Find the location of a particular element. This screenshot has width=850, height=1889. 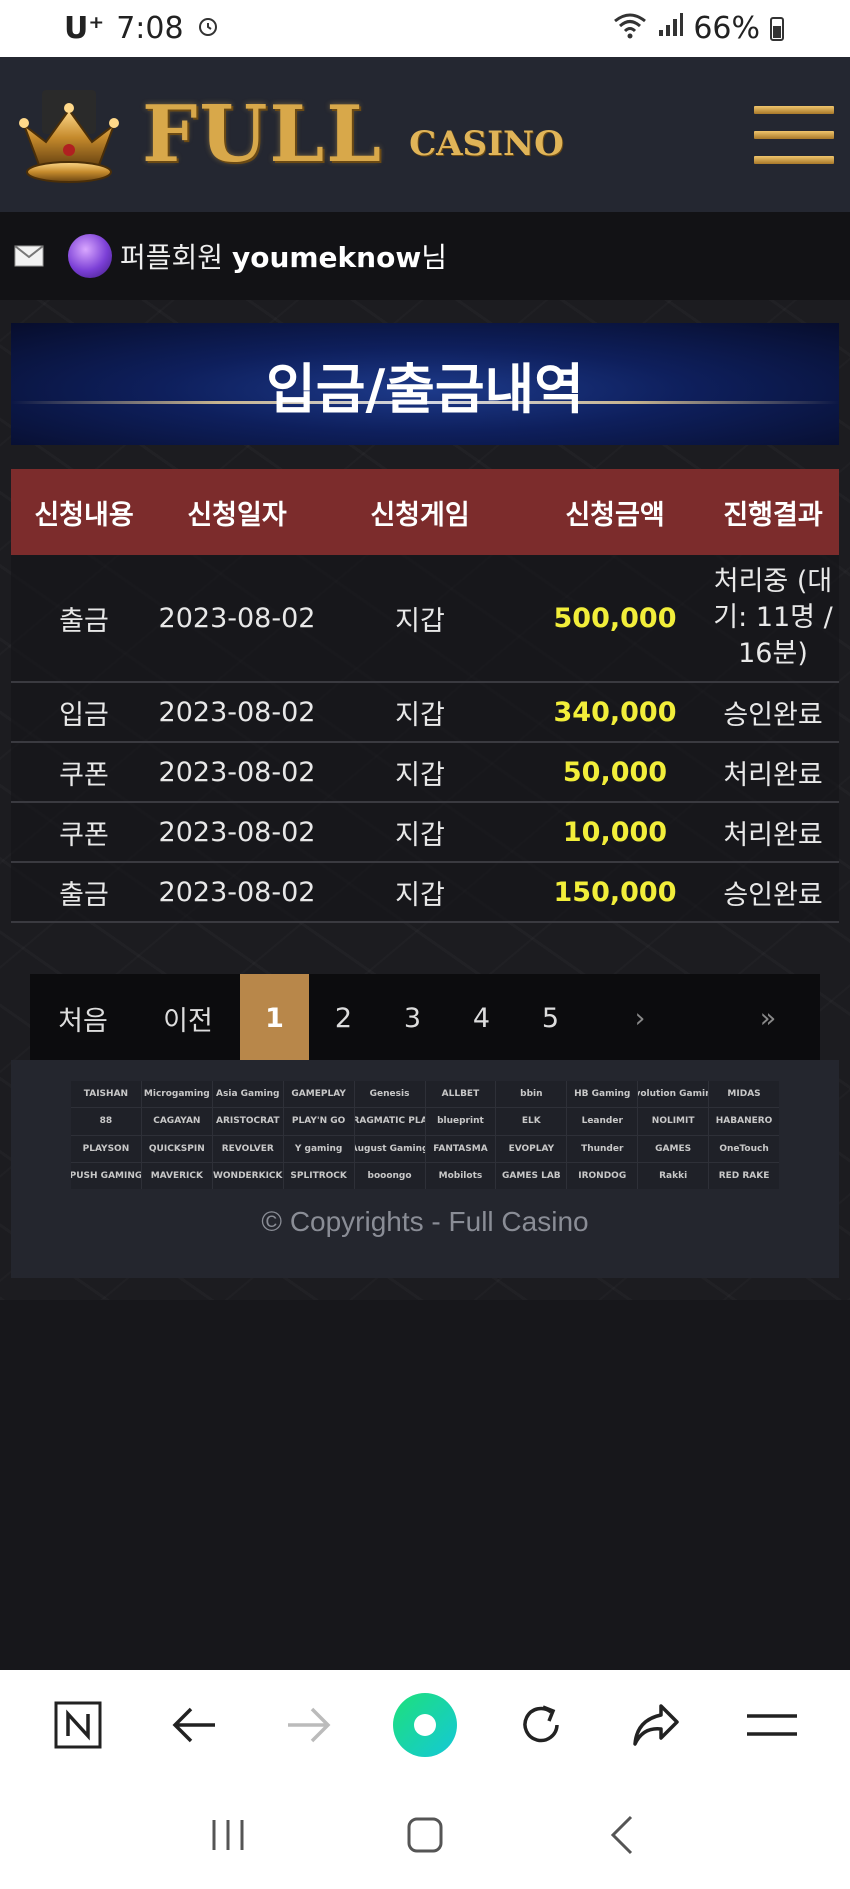

provider-logo: Genesis is located at coordinates (389, 1094).